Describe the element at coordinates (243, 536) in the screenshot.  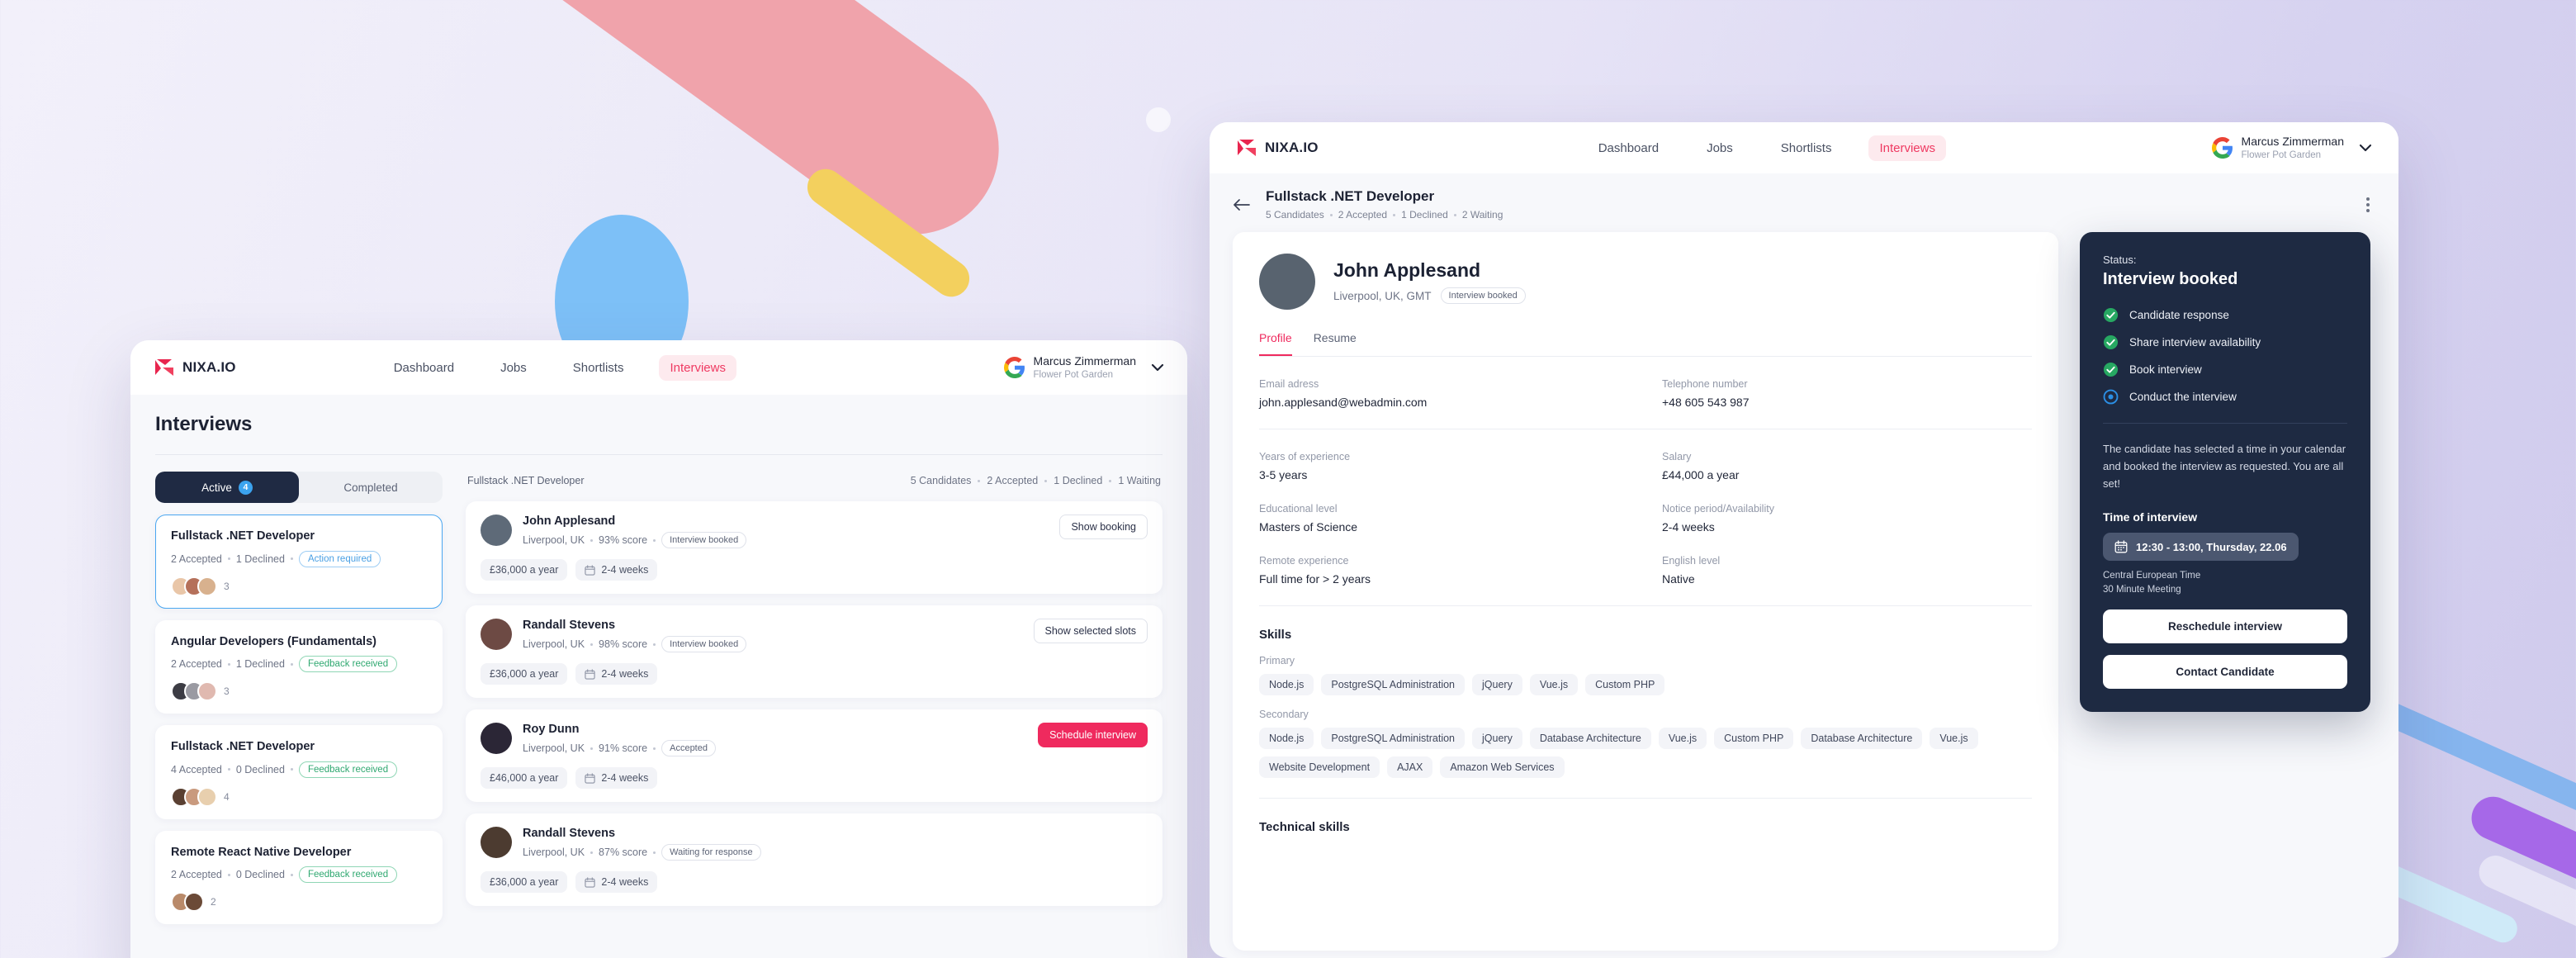
I see `job-card-title: Fullstack .NET Developer` at that location.